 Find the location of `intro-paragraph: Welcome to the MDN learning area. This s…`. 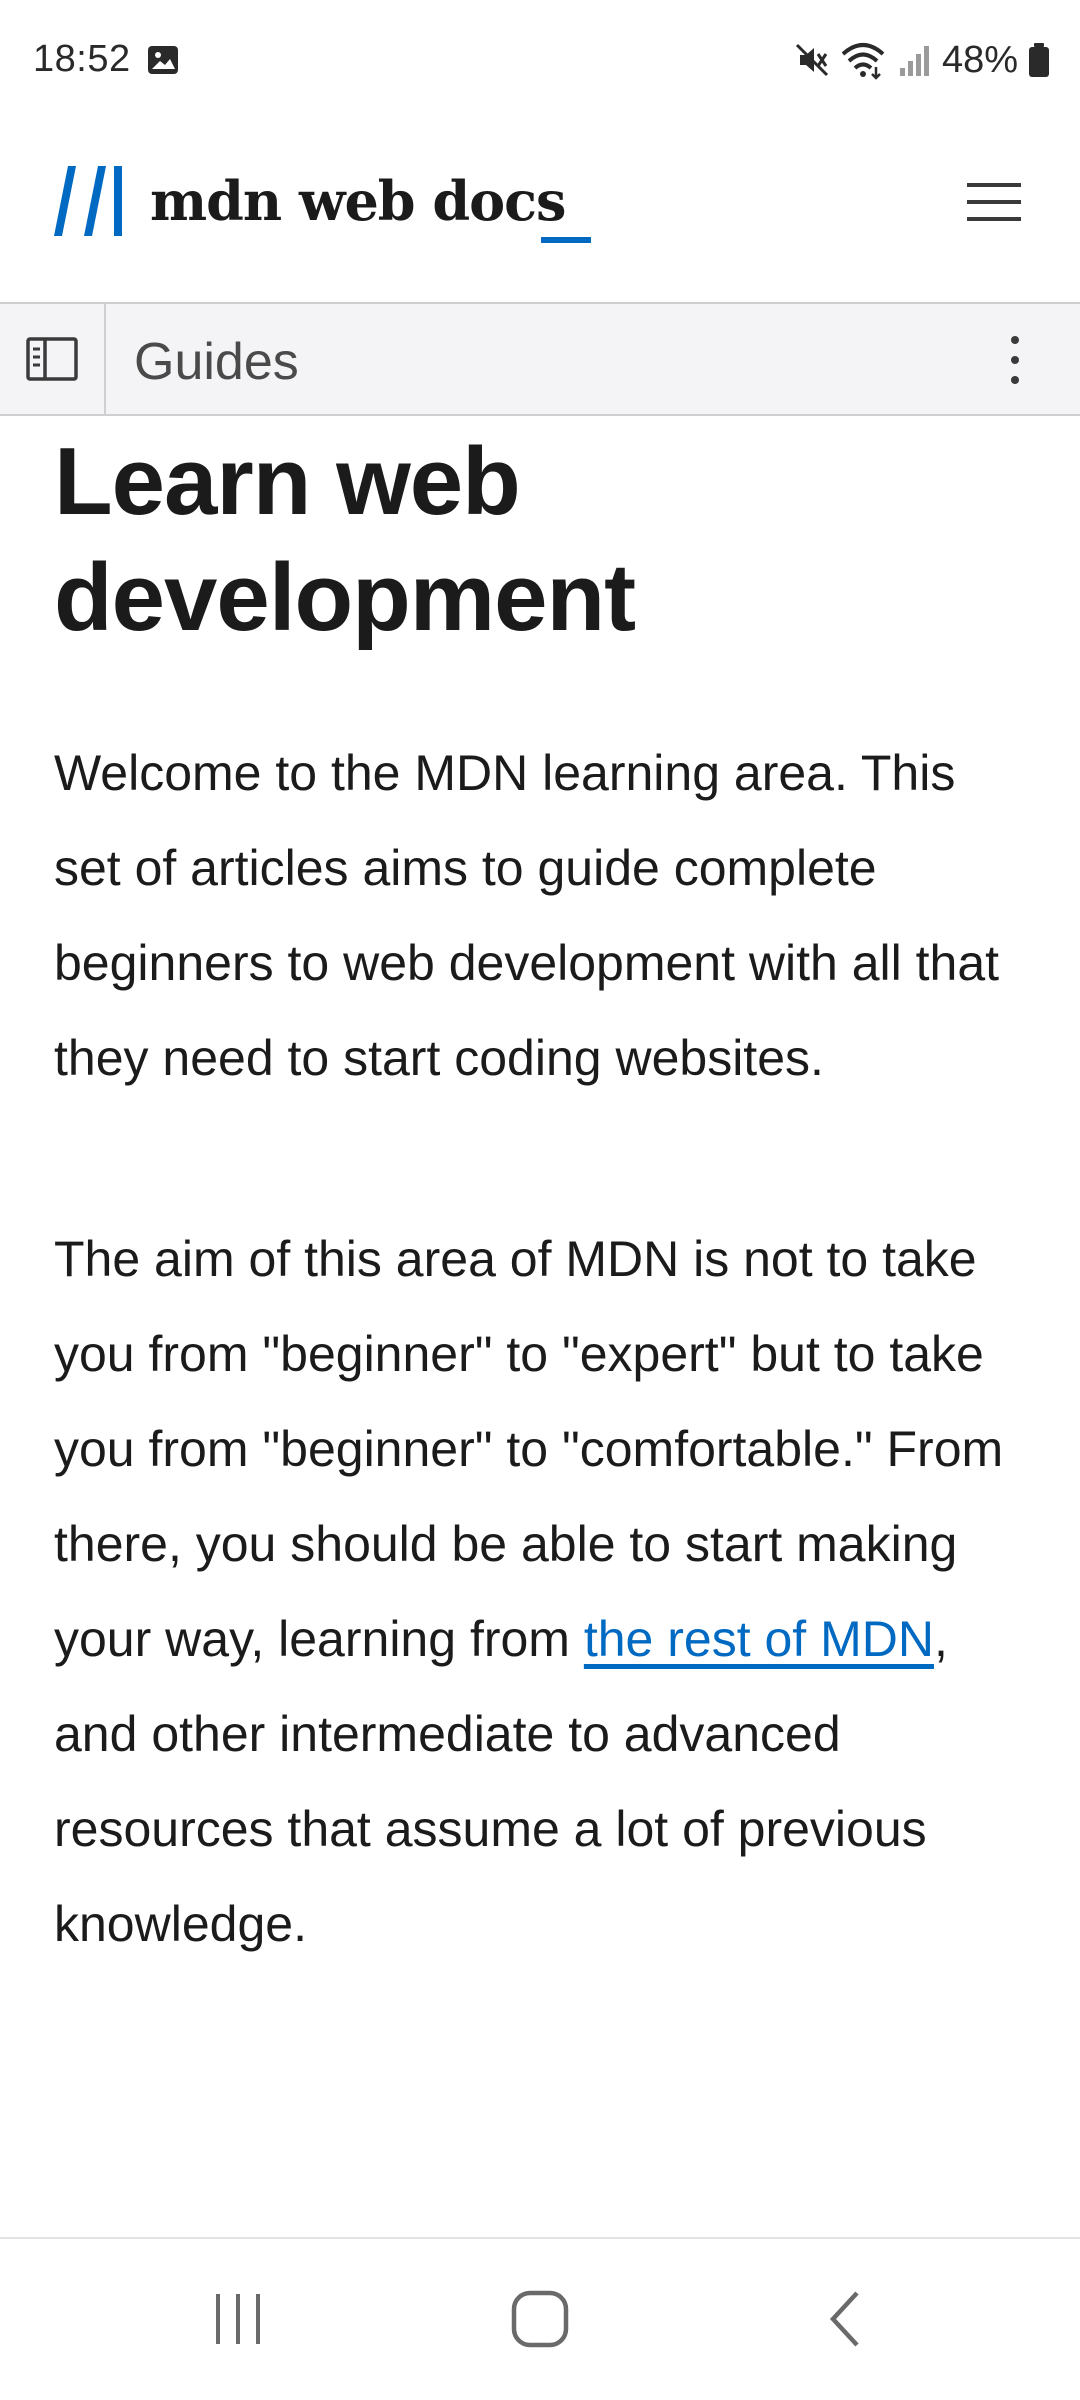

intro-paragraph: Welcome to the MDN learning area. This s… is located at coordinates (527, 915).